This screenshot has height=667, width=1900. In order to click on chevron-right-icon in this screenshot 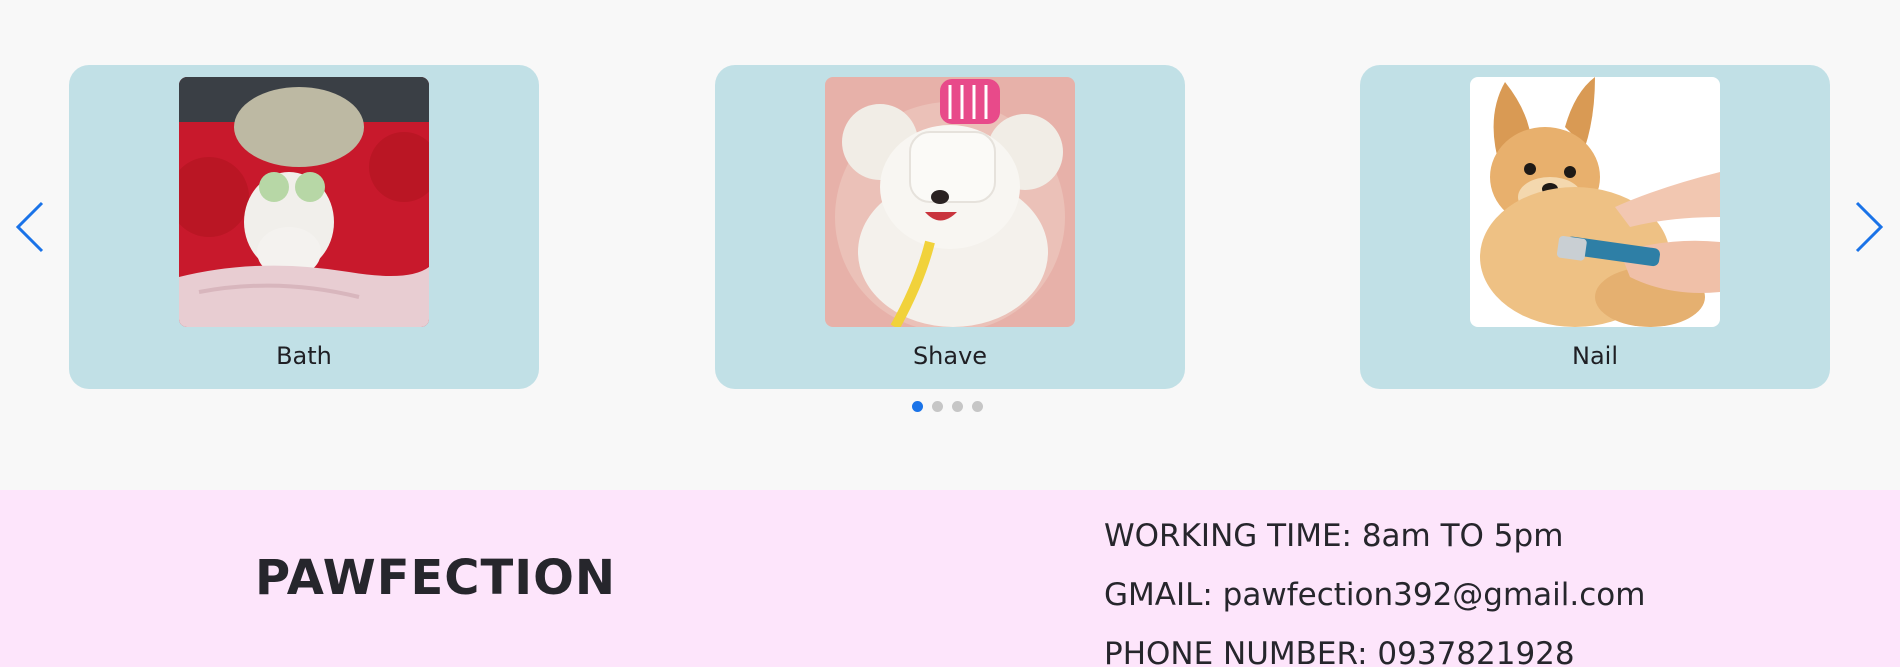, I will do `click(1869, 227)`.